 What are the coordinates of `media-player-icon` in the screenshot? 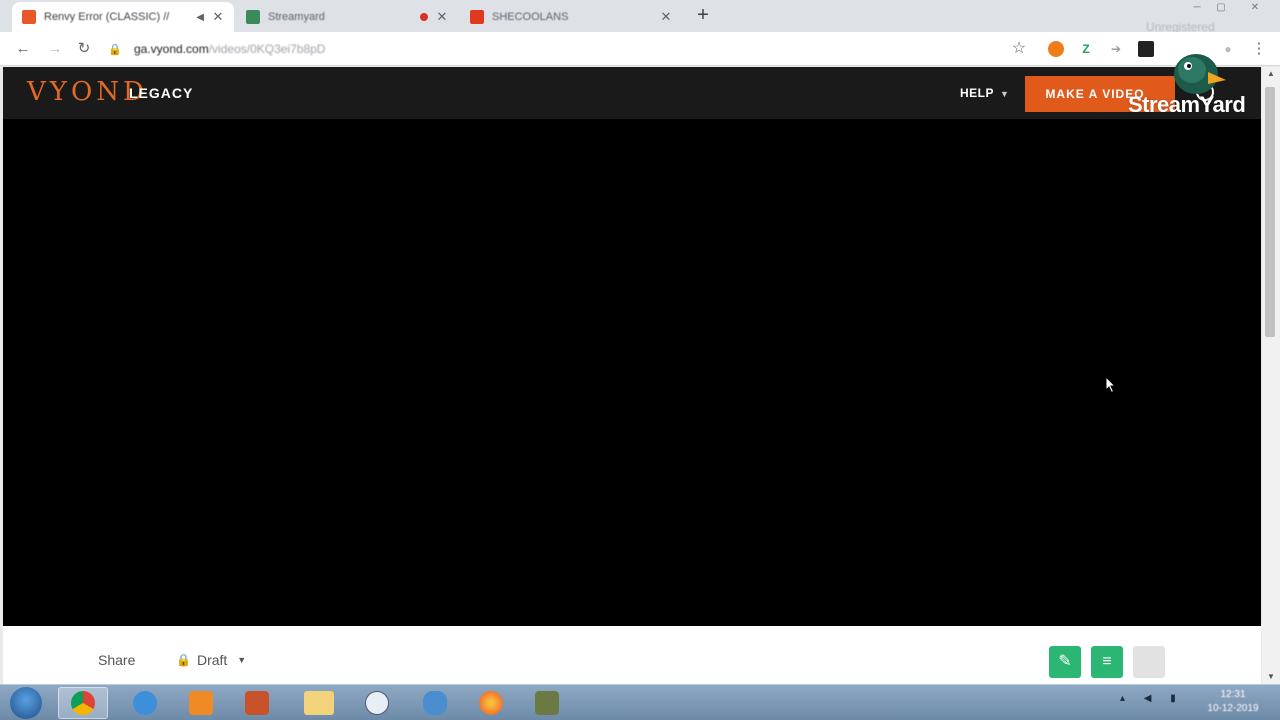 It's located at (201, 703).